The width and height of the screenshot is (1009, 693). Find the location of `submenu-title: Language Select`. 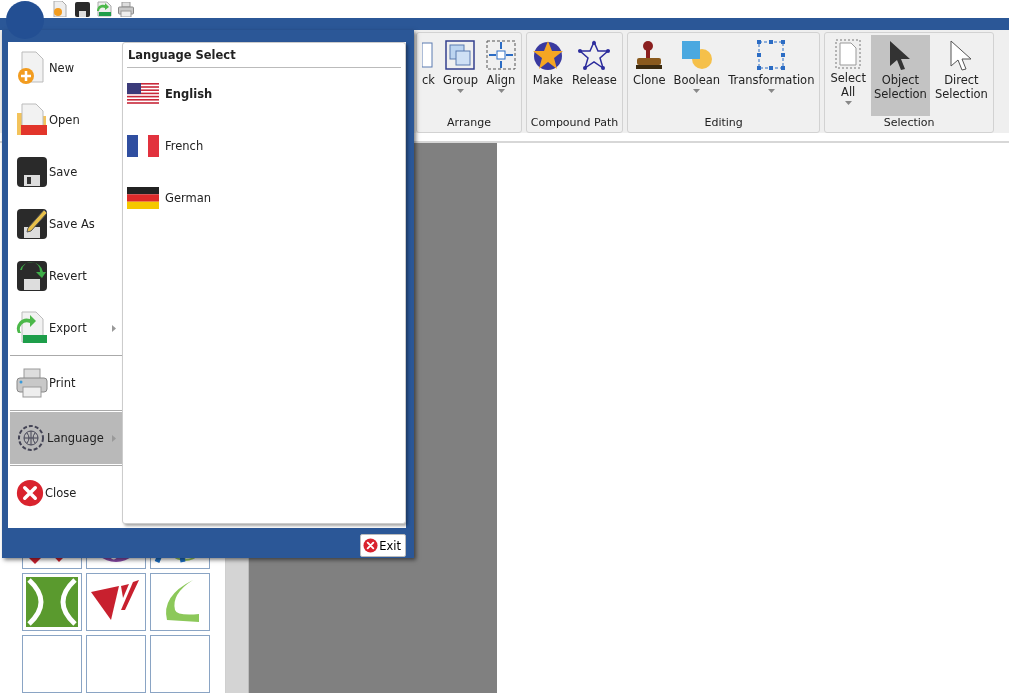

submenu-title: Language Select is located at coordinates (264, 55).